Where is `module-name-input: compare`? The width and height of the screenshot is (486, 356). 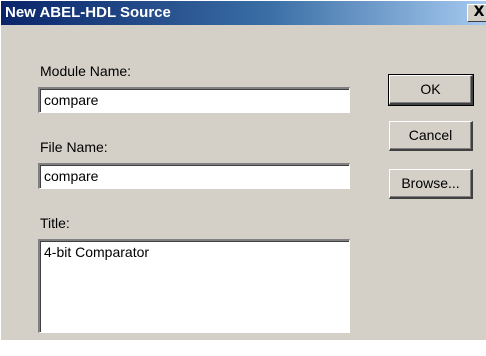
module-name-input: compare is located at coordinates (194, 100).